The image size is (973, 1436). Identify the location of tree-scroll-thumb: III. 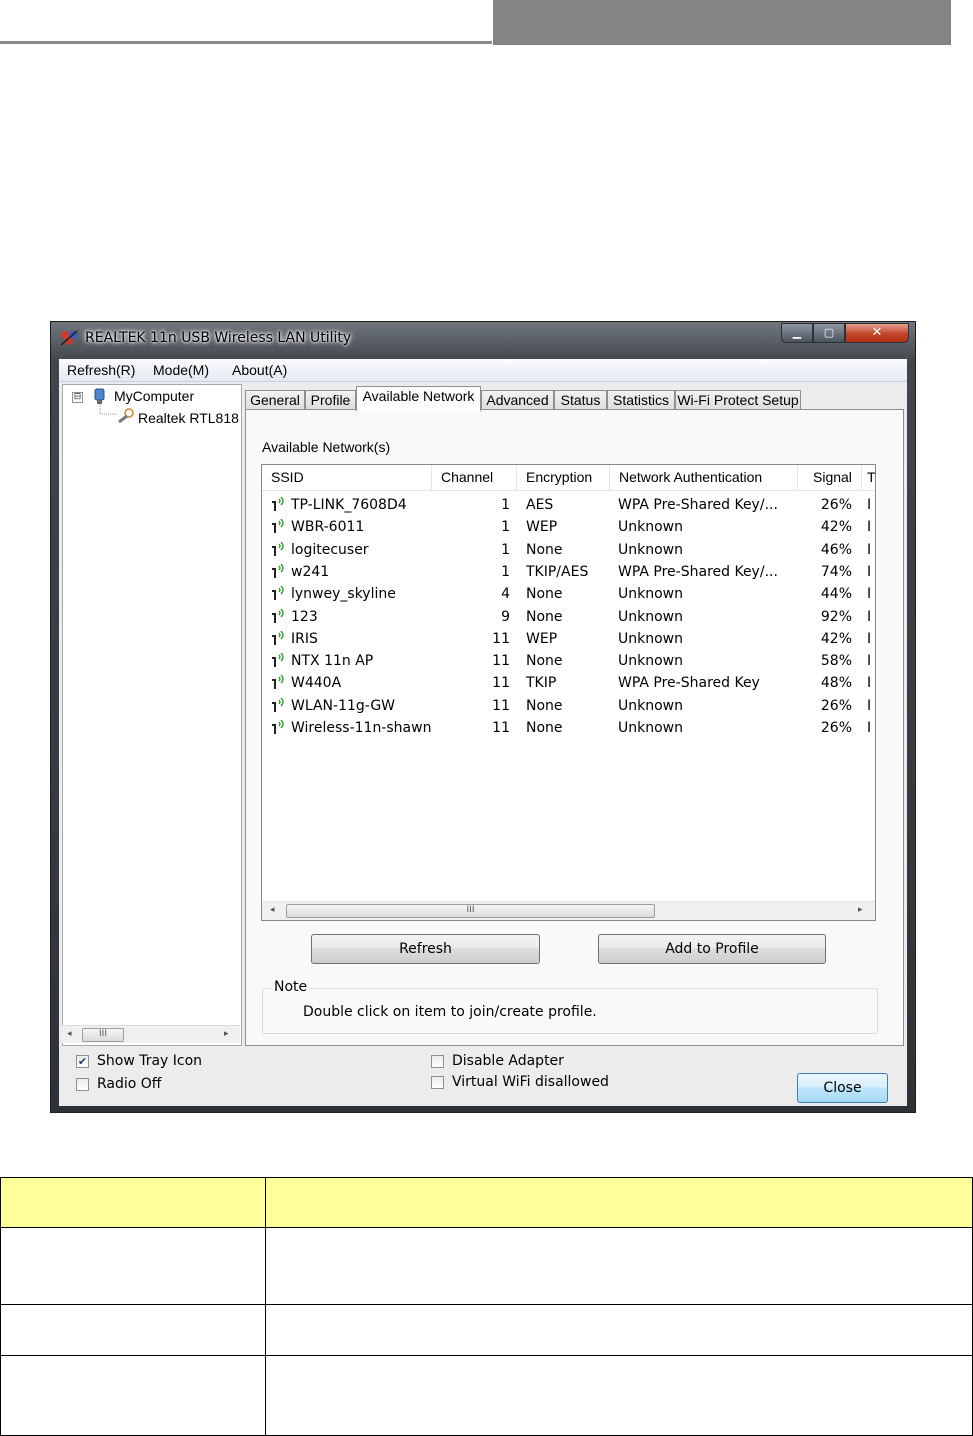
(103, 1035).